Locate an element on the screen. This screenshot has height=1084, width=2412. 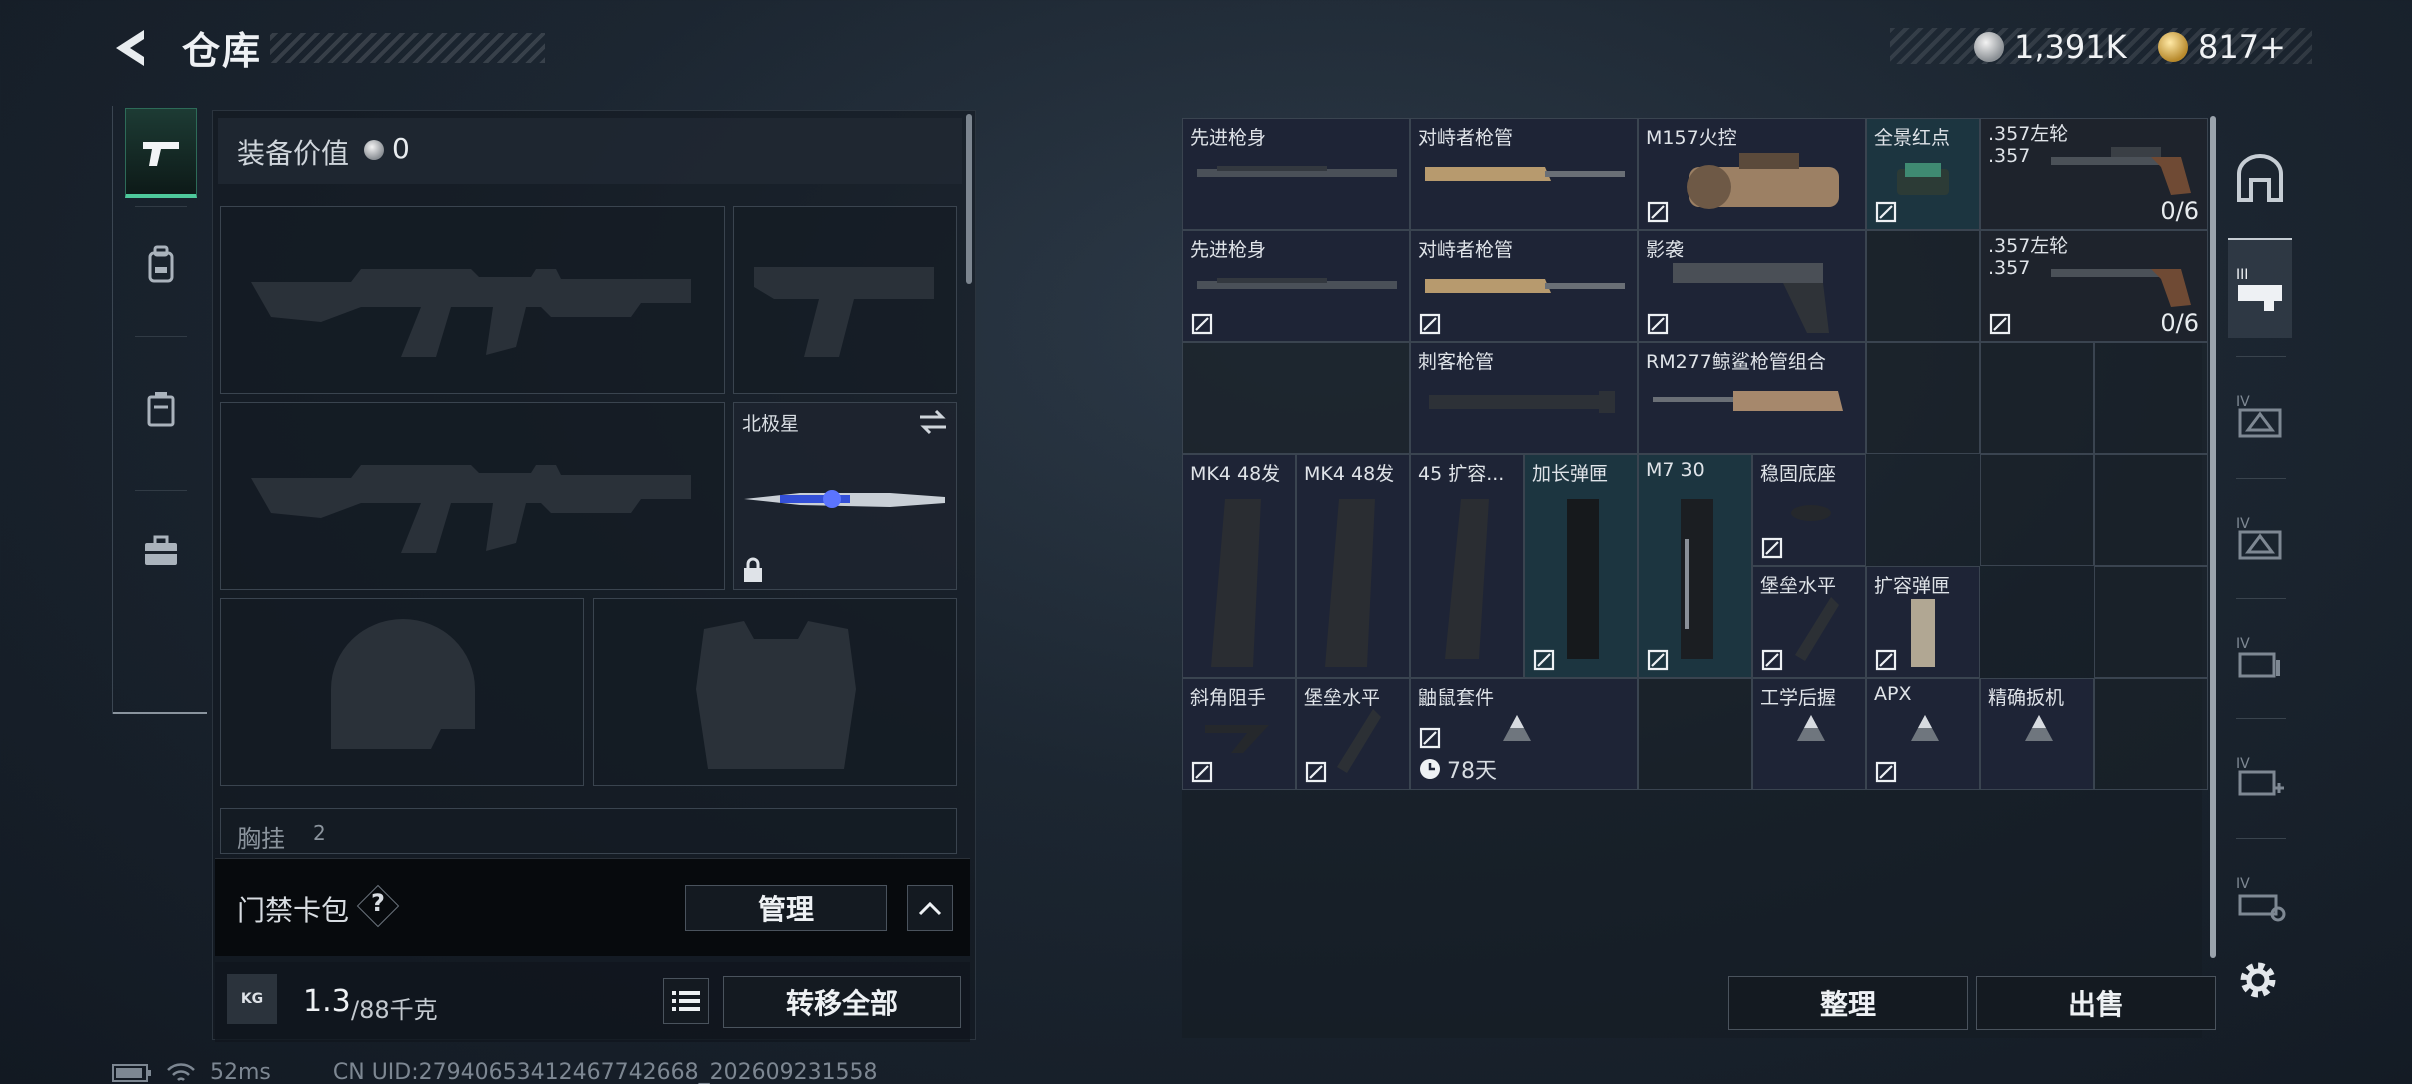
secondary-weapon-slot is located at coordinates (472, 496).